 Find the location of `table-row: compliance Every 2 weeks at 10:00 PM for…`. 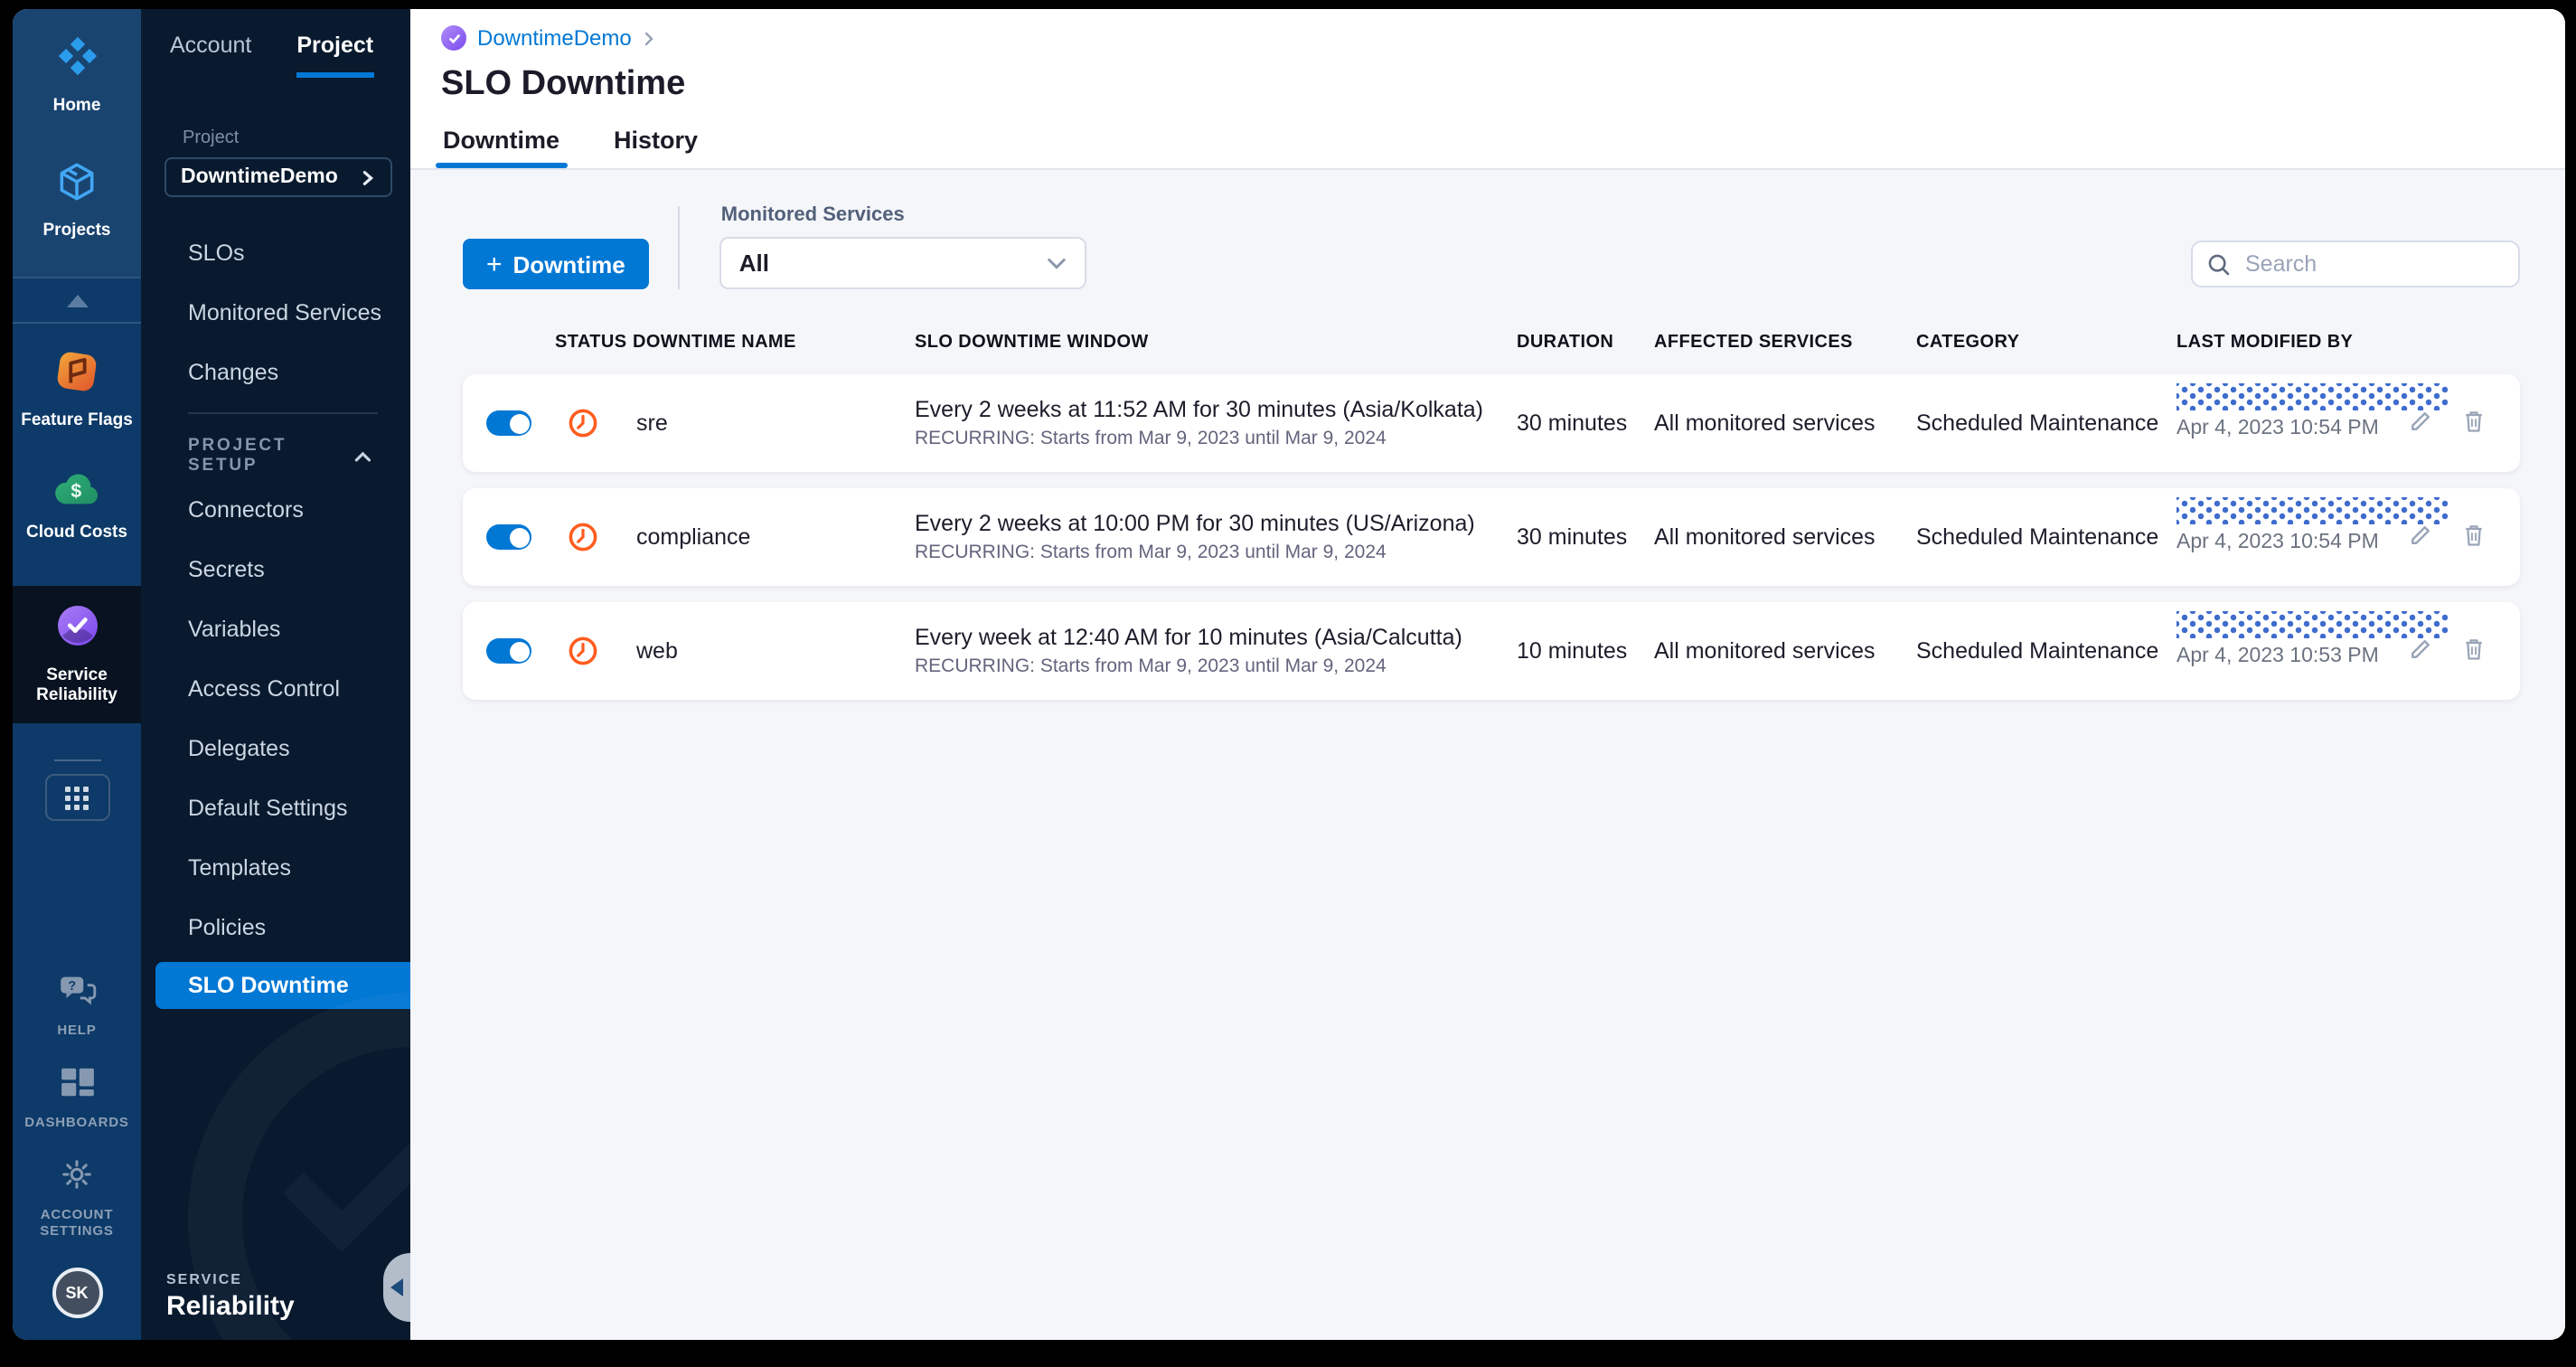

table-row: compliance Every 2 weeks at 10:00 PM for… is located at coordinates (1492, 537).